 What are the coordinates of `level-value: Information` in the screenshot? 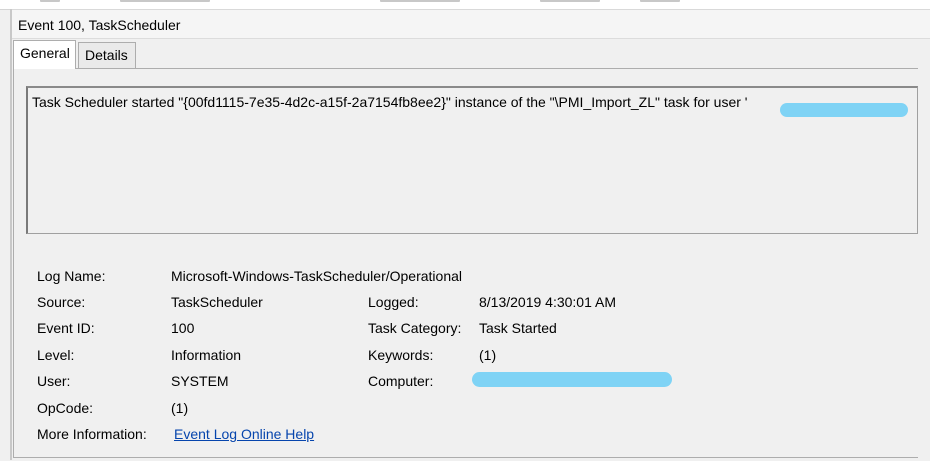 It's located at (206, 355).